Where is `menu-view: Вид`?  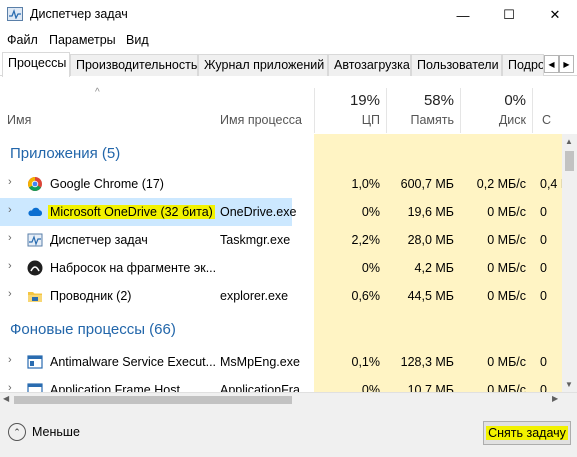 menu-view: Вид is located at coordinates (137, 40).